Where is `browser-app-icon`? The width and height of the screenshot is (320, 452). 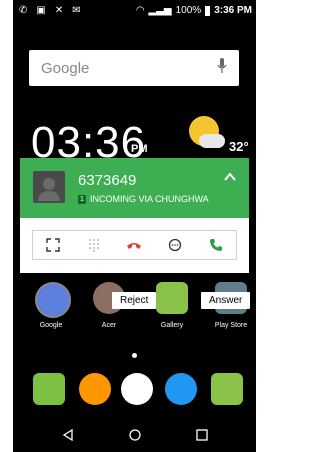 browser-app-icon is located at coordinates (181, 389).